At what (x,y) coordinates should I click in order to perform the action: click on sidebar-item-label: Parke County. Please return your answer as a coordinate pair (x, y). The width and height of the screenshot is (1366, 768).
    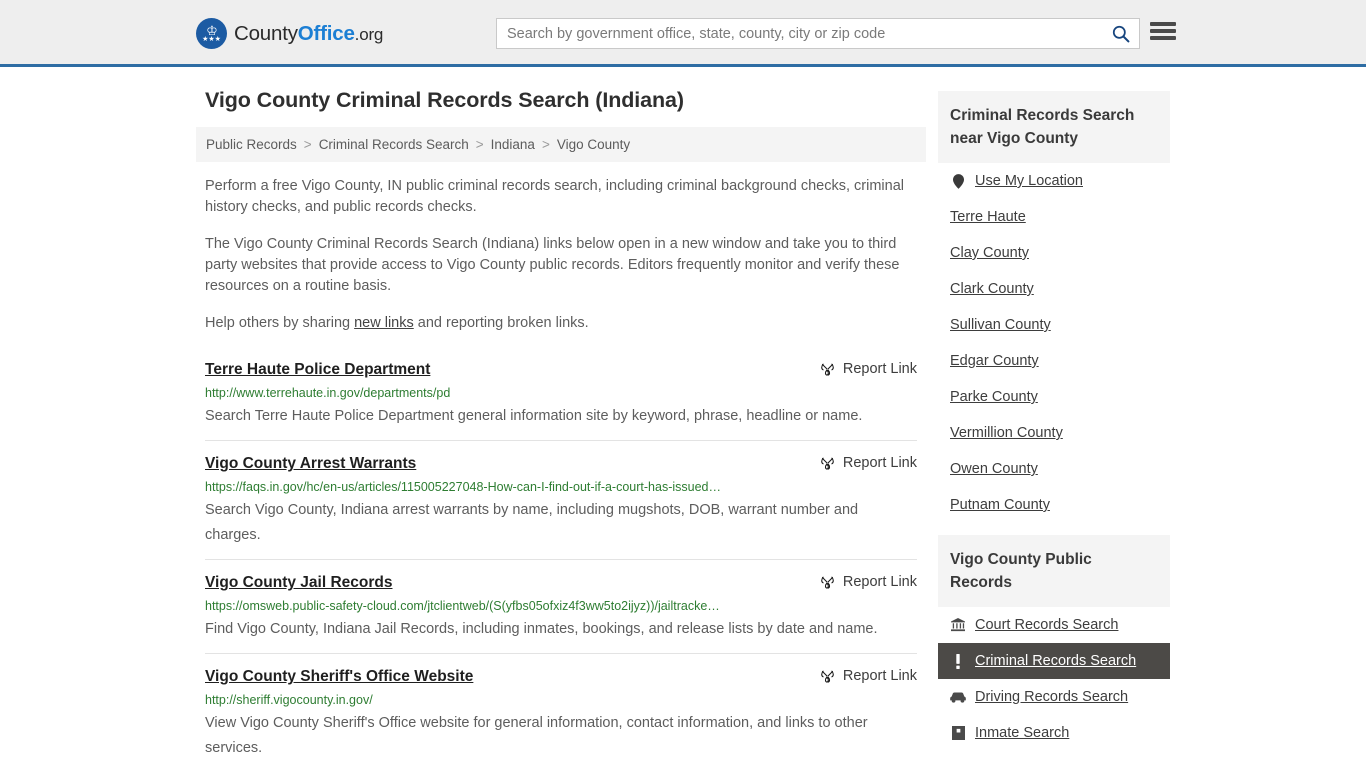
    Looking at the image, I should click on (994, 397).